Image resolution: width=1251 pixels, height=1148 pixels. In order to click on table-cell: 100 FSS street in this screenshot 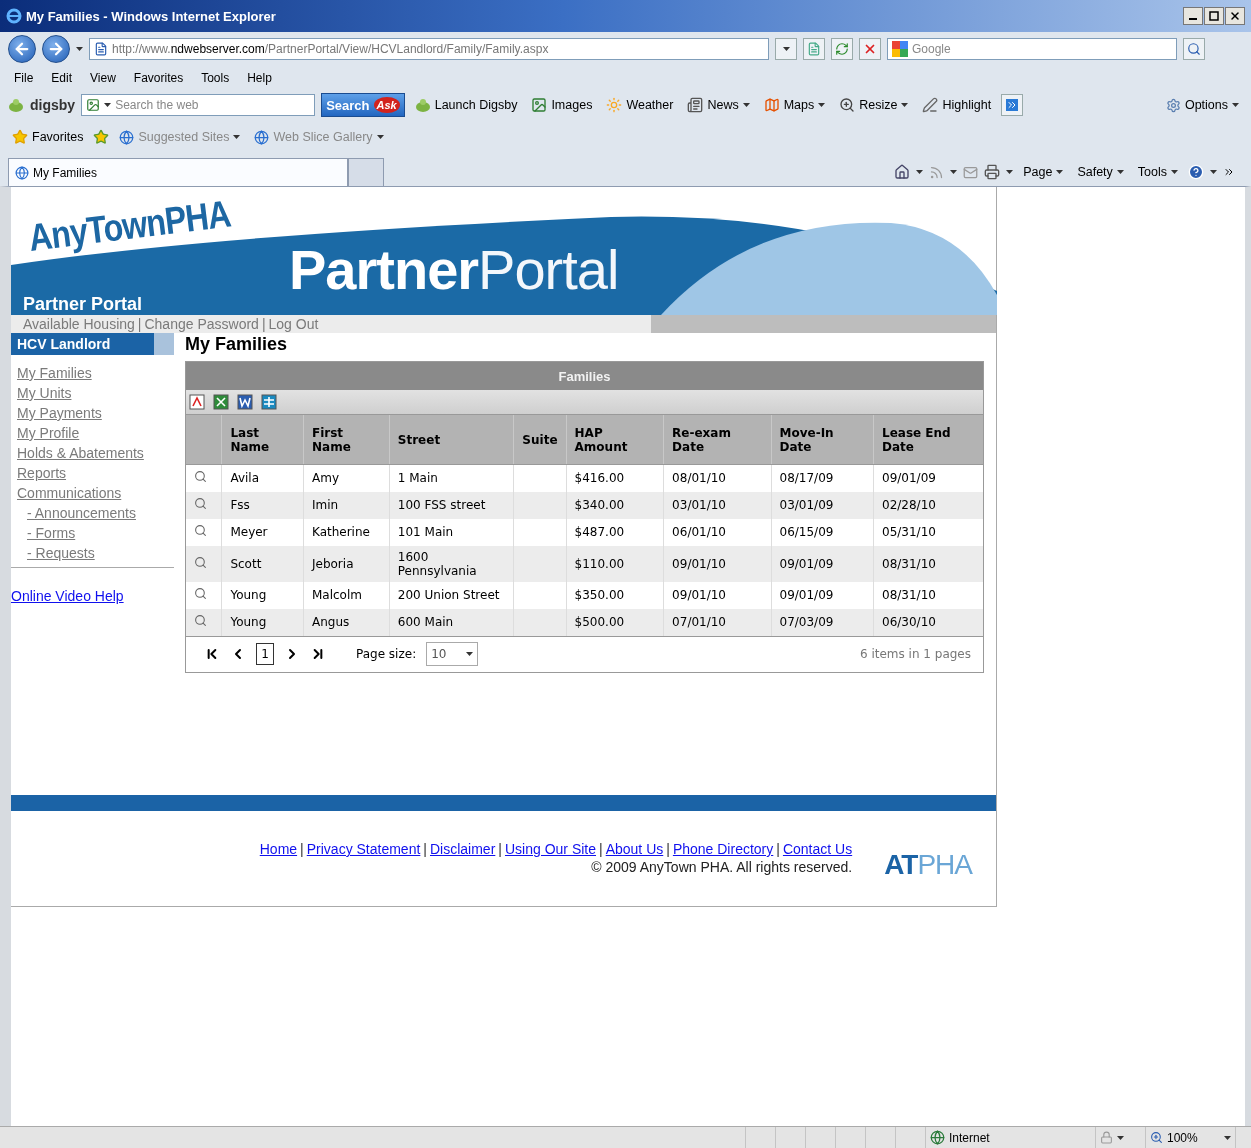, I will do `click(451, 505)`.